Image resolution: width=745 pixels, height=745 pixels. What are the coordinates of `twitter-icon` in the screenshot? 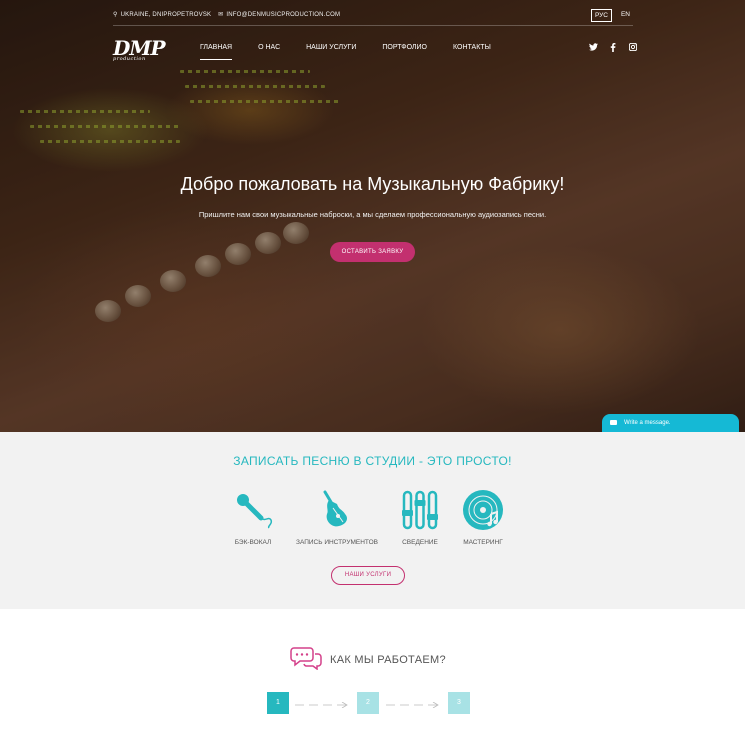 It's located at (593, 48).